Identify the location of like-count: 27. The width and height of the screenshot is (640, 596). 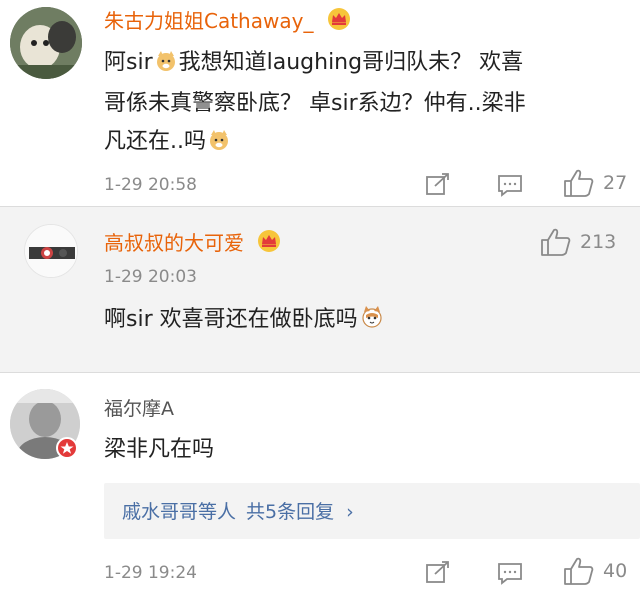
(615, 183).